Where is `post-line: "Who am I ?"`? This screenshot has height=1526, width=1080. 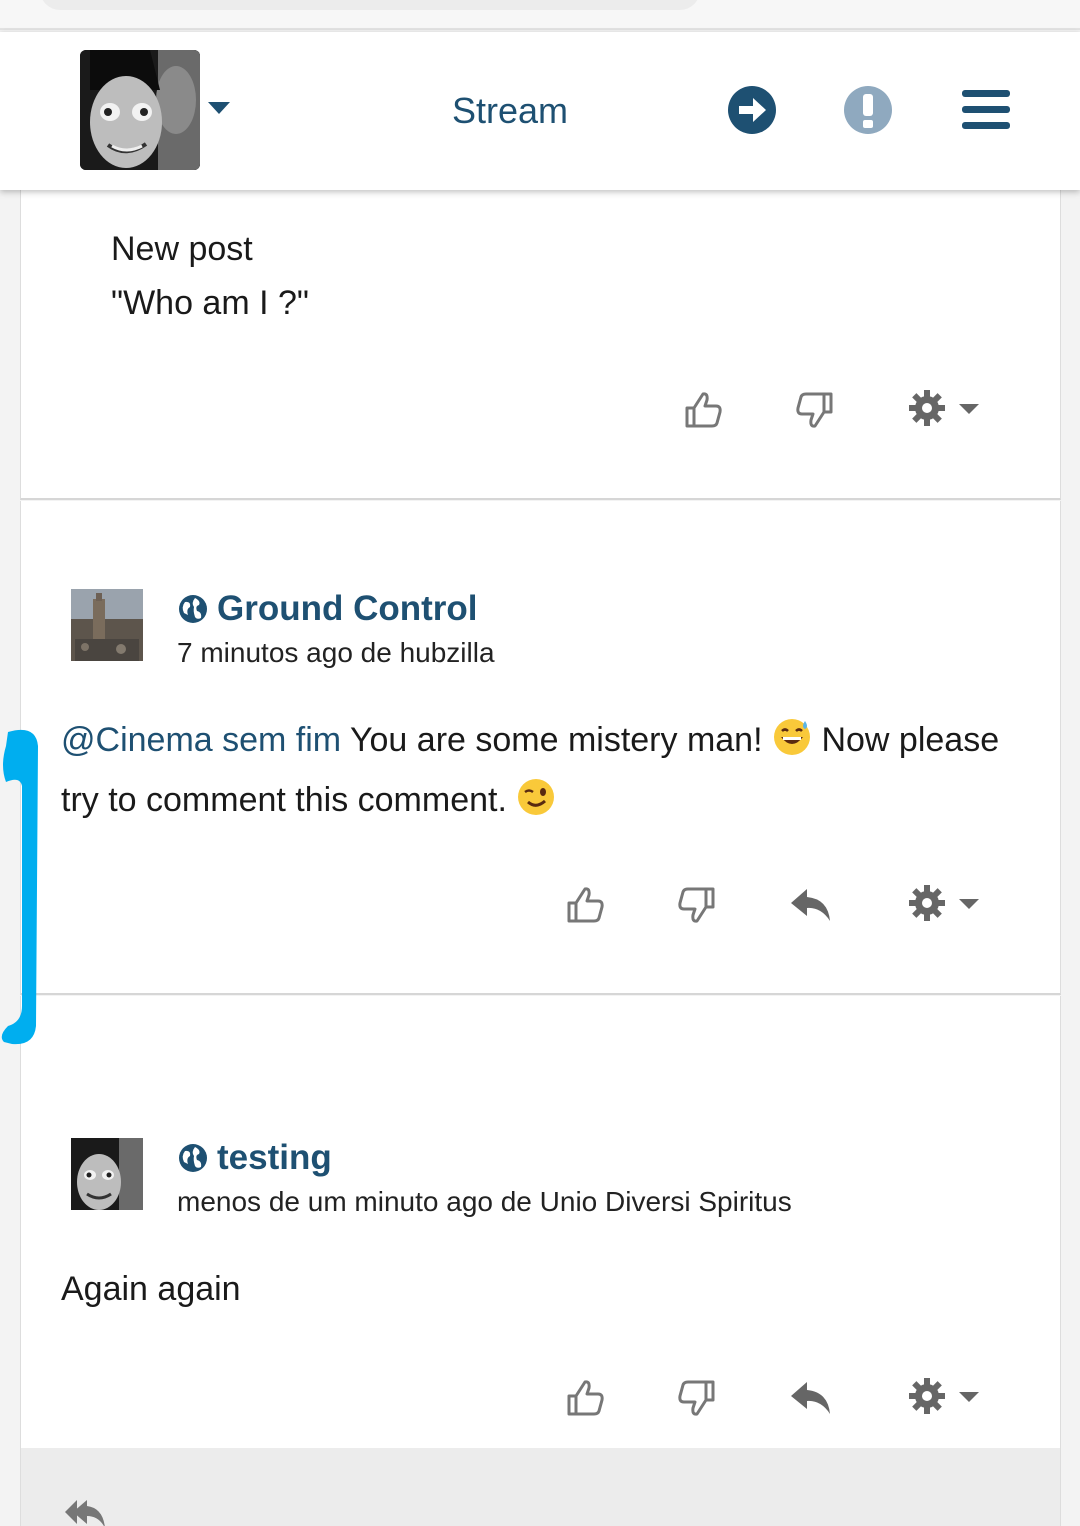 post-line: "Who am I ?" is located at coordinates (210, 303).